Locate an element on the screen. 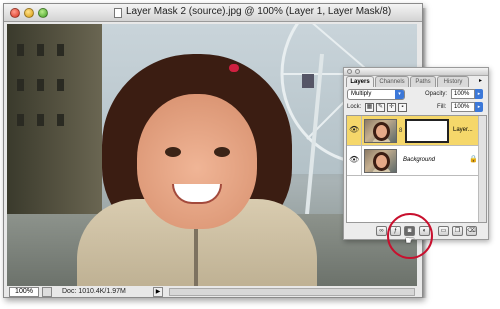 This screenshot has height=309, width=500. status-menu-arrow-icon: ▶ is located at coordinates (158, 292).